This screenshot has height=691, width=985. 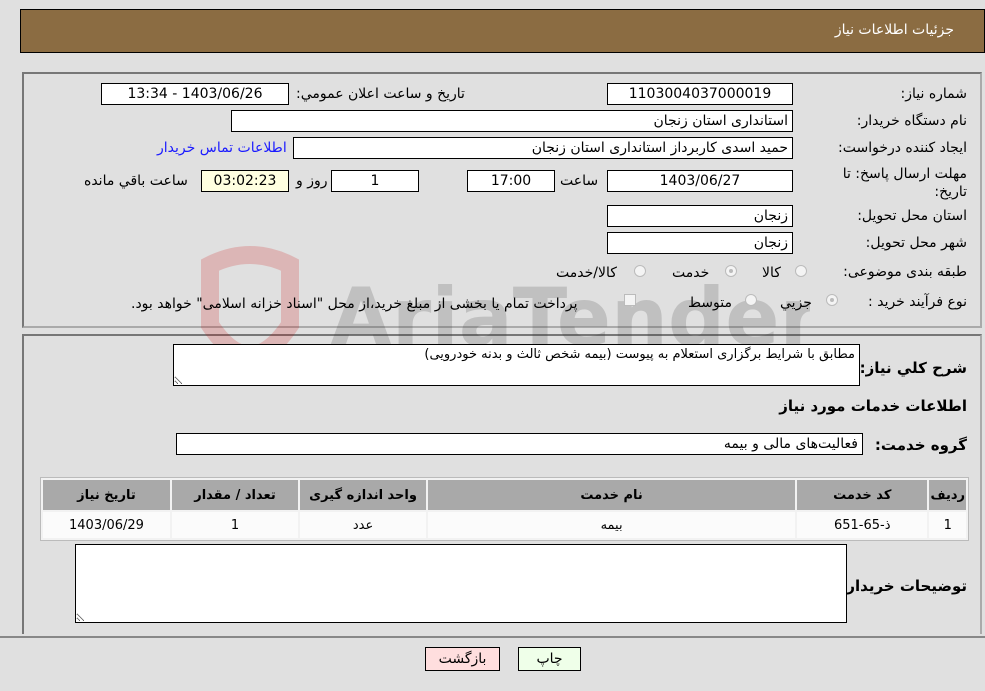 I want to click on col-service-code: کد خدمت, so click(x=862, y=495).